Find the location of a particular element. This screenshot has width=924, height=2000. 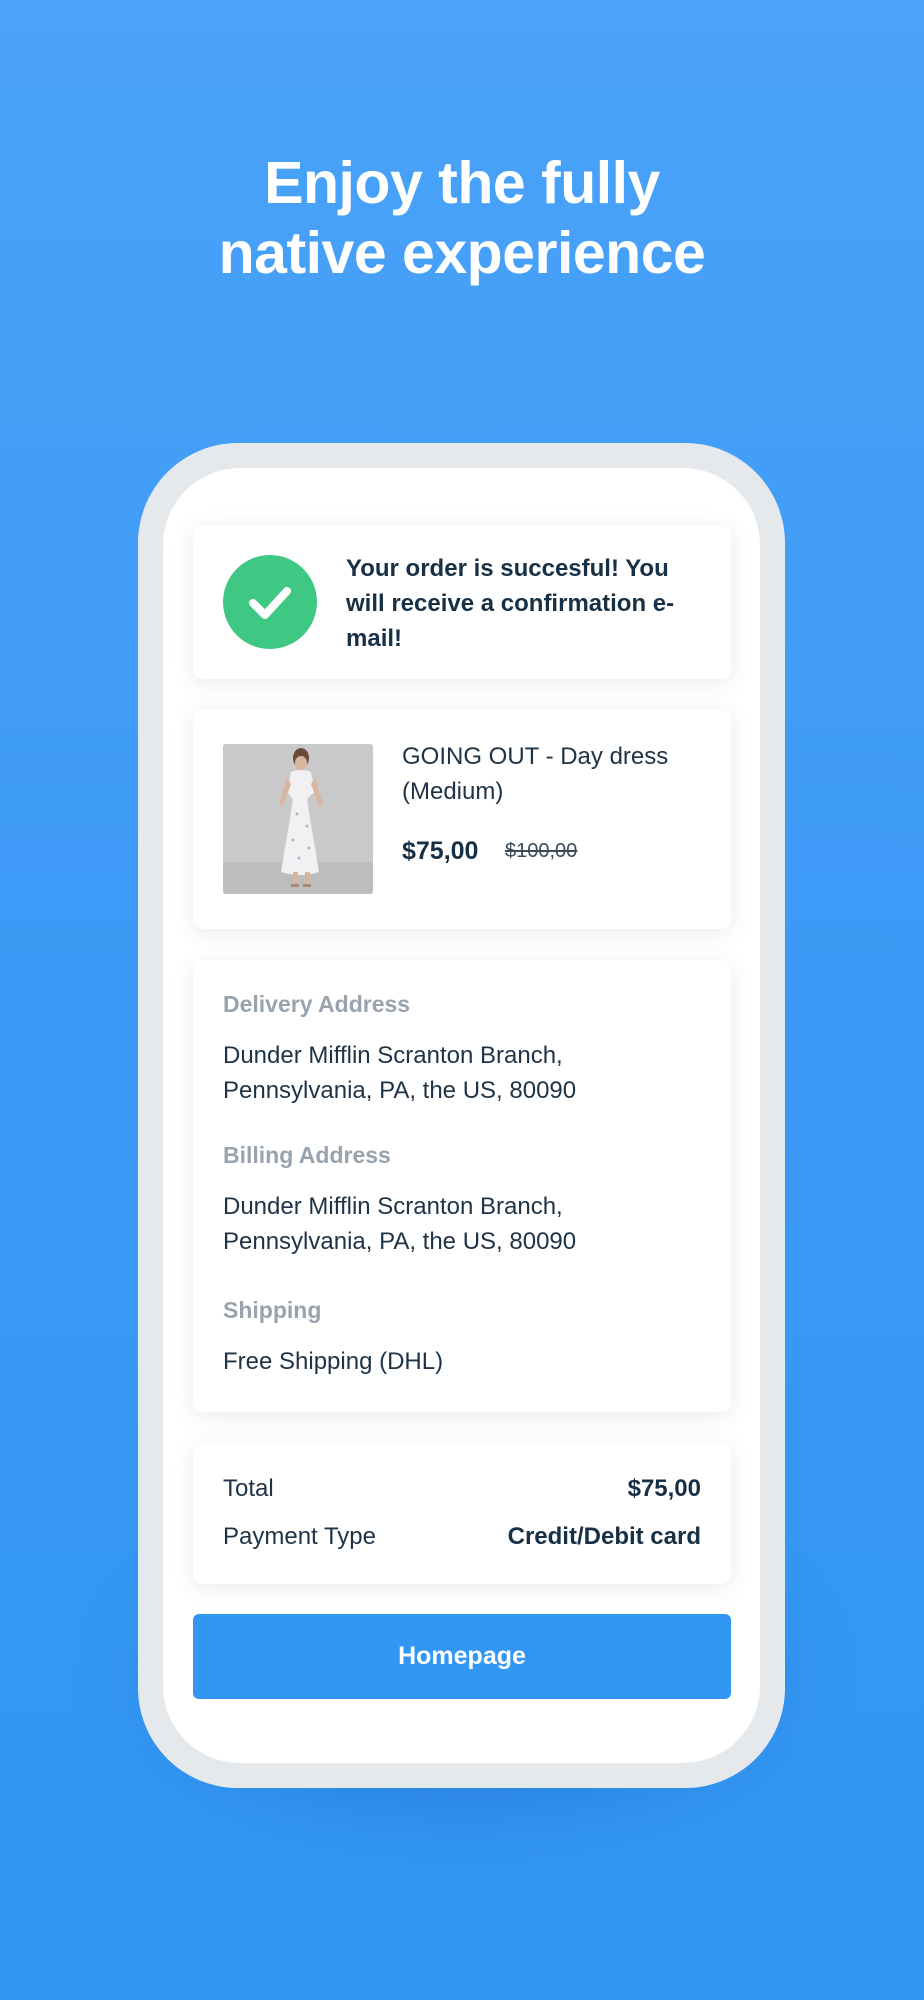

product-price: $75,00 is located at coordinates (440, 851).